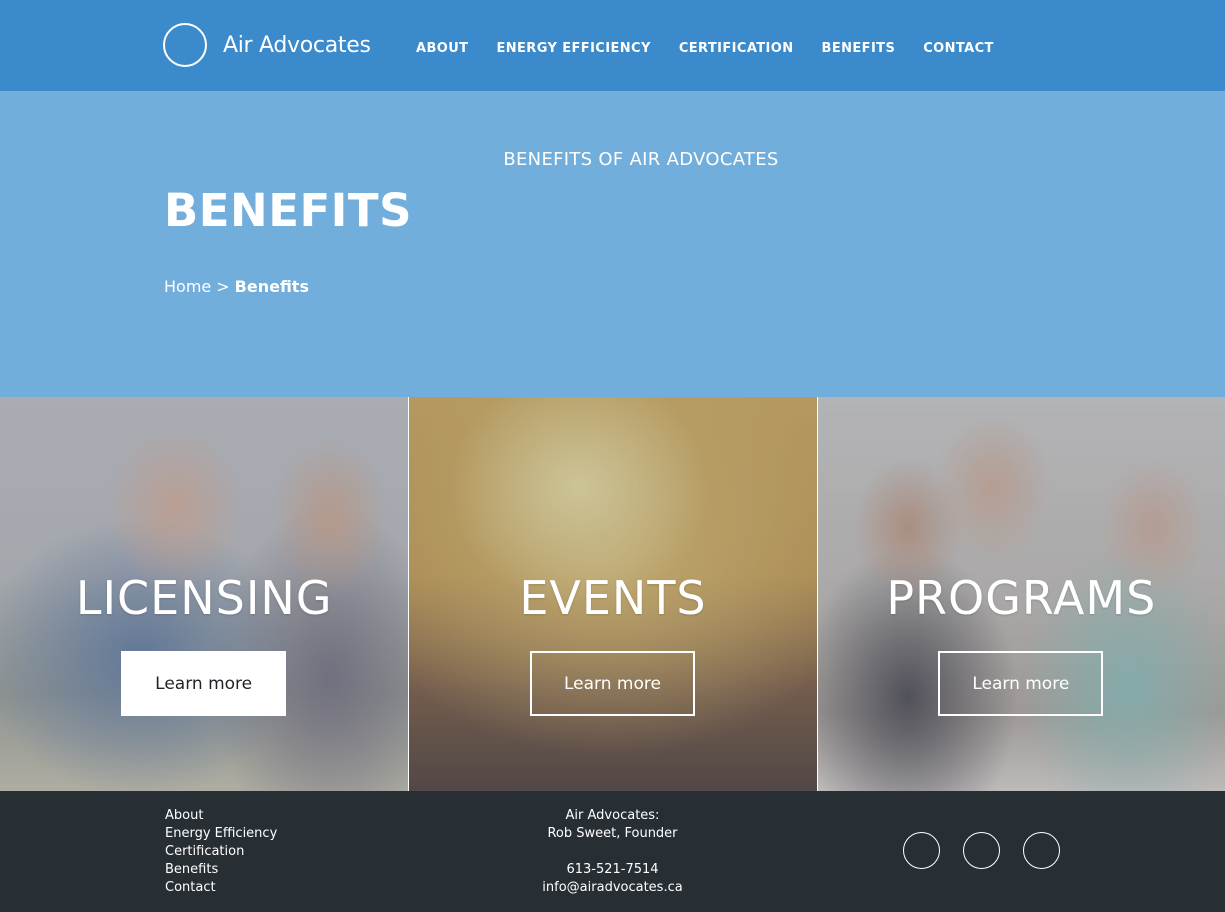 The width and height of the screenshot is (1225, 912). I want to click on brand-name: Air Advocates, so click(297, 45).